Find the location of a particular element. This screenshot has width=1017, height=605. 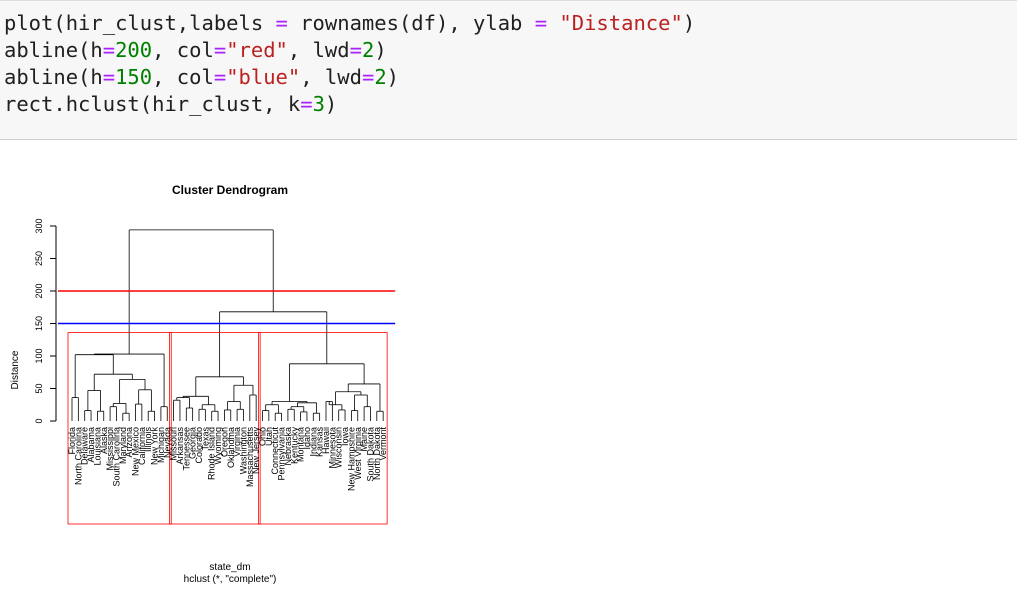

code-token: "Distance" is located at coordinates (621, 23).